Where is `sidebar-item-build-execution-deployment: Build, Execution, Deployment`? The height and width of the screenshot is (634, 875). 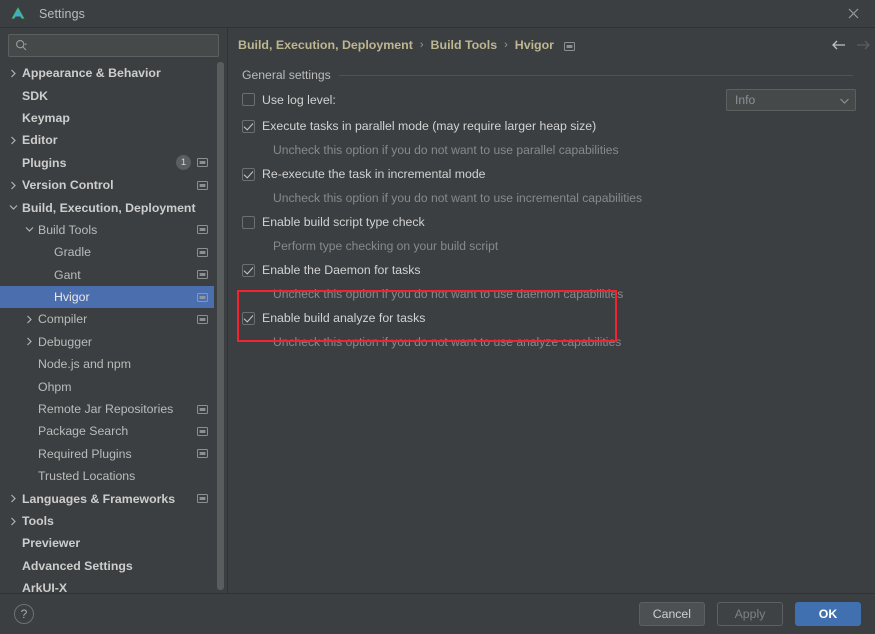
sidebar-item-build-execution-deployment: Build, Execution, Deployment is located at coordinates (107, 207).